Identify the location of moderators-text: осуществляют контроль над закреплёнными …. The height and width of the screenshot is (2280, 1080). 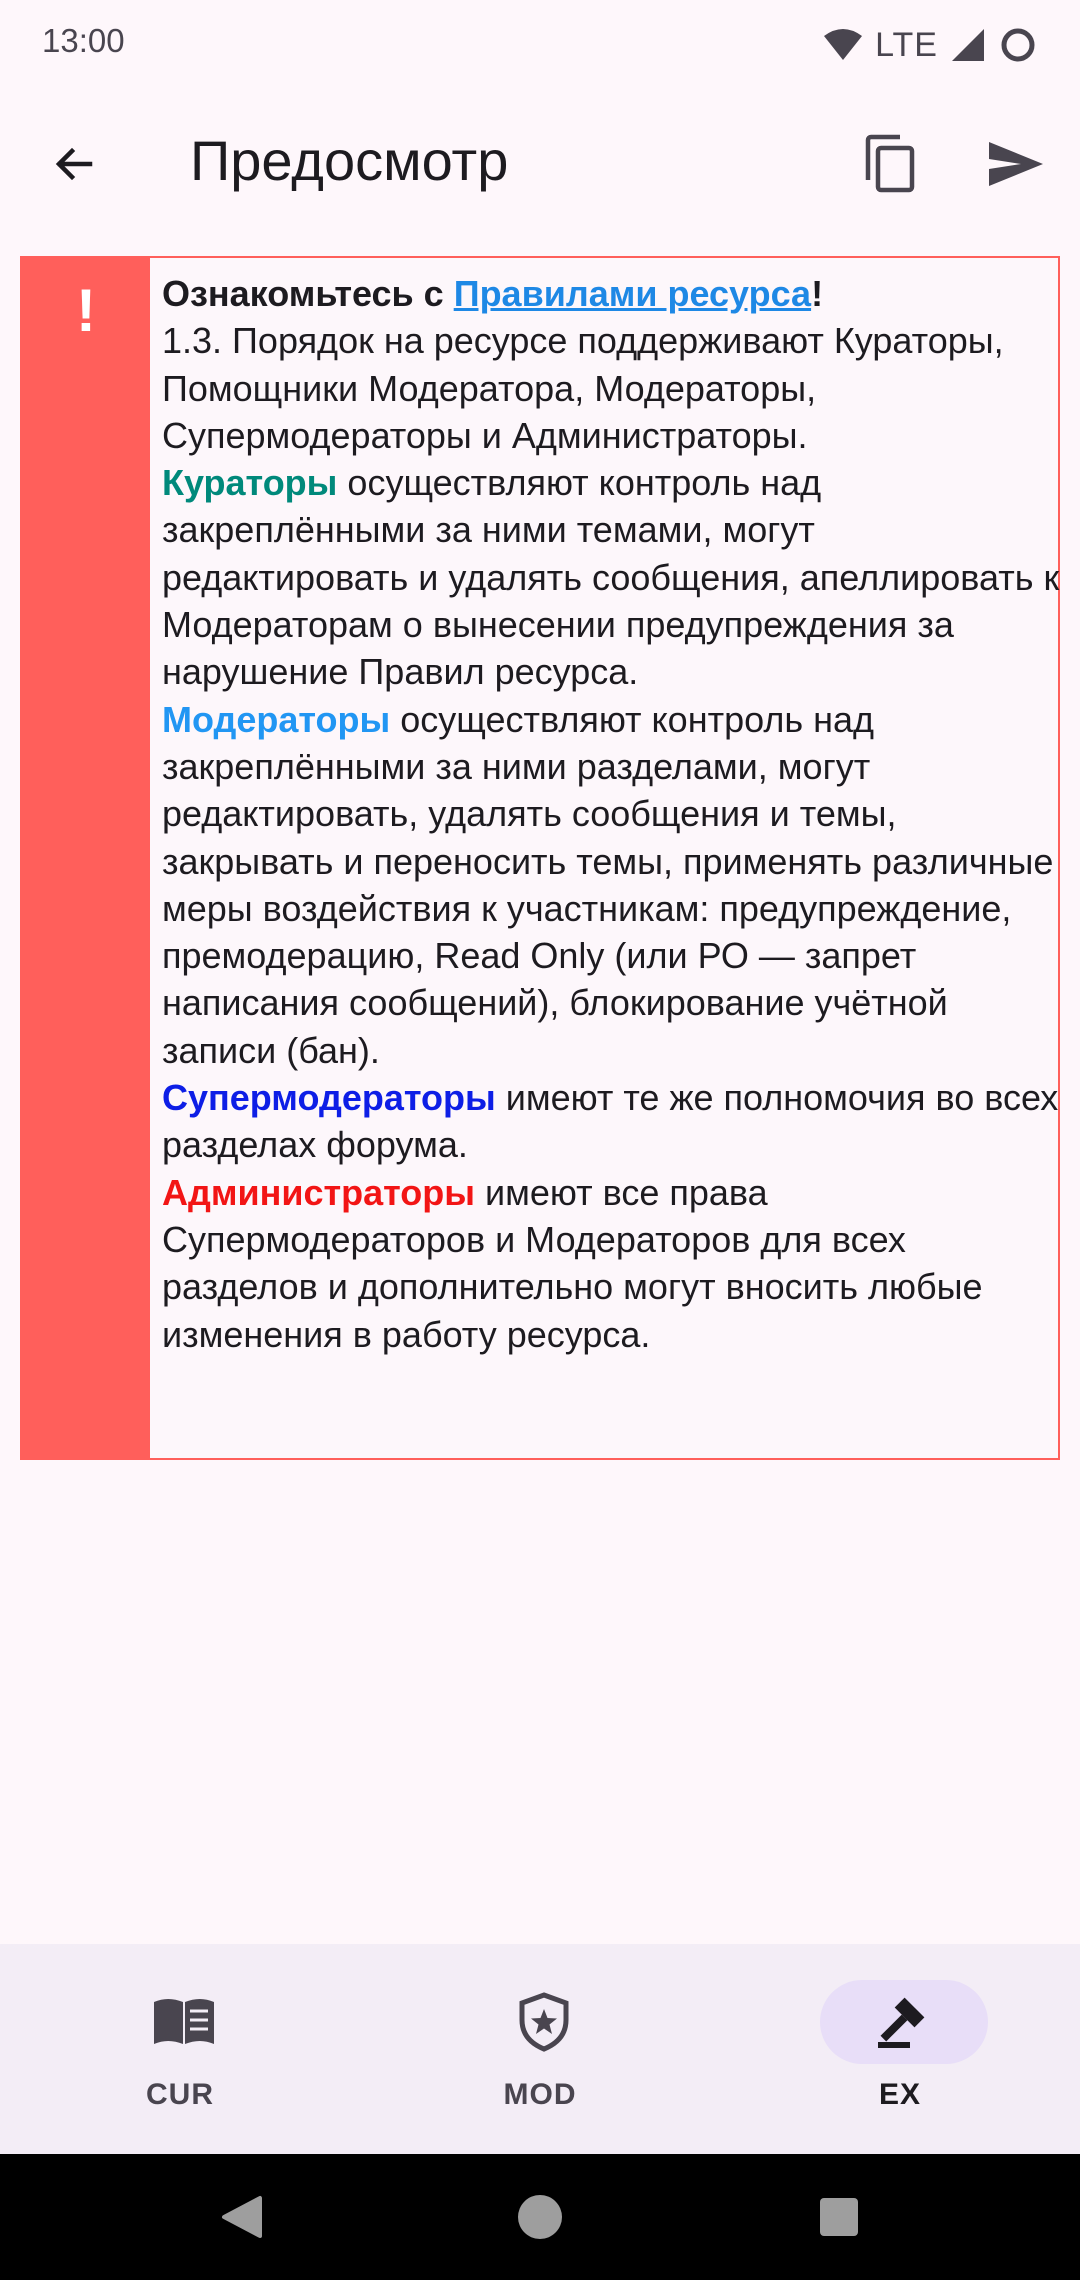
(608, 884).